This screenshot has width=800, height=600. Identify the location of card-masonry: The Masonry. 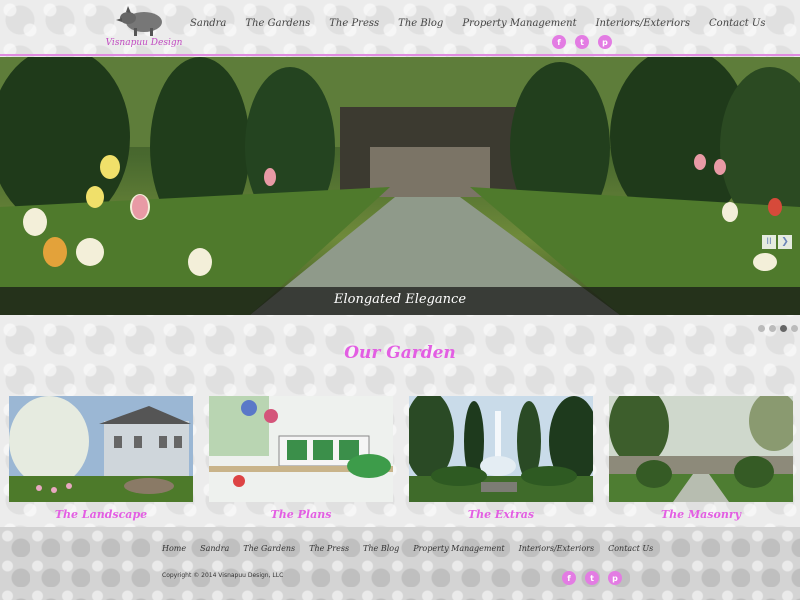
(701, 458).